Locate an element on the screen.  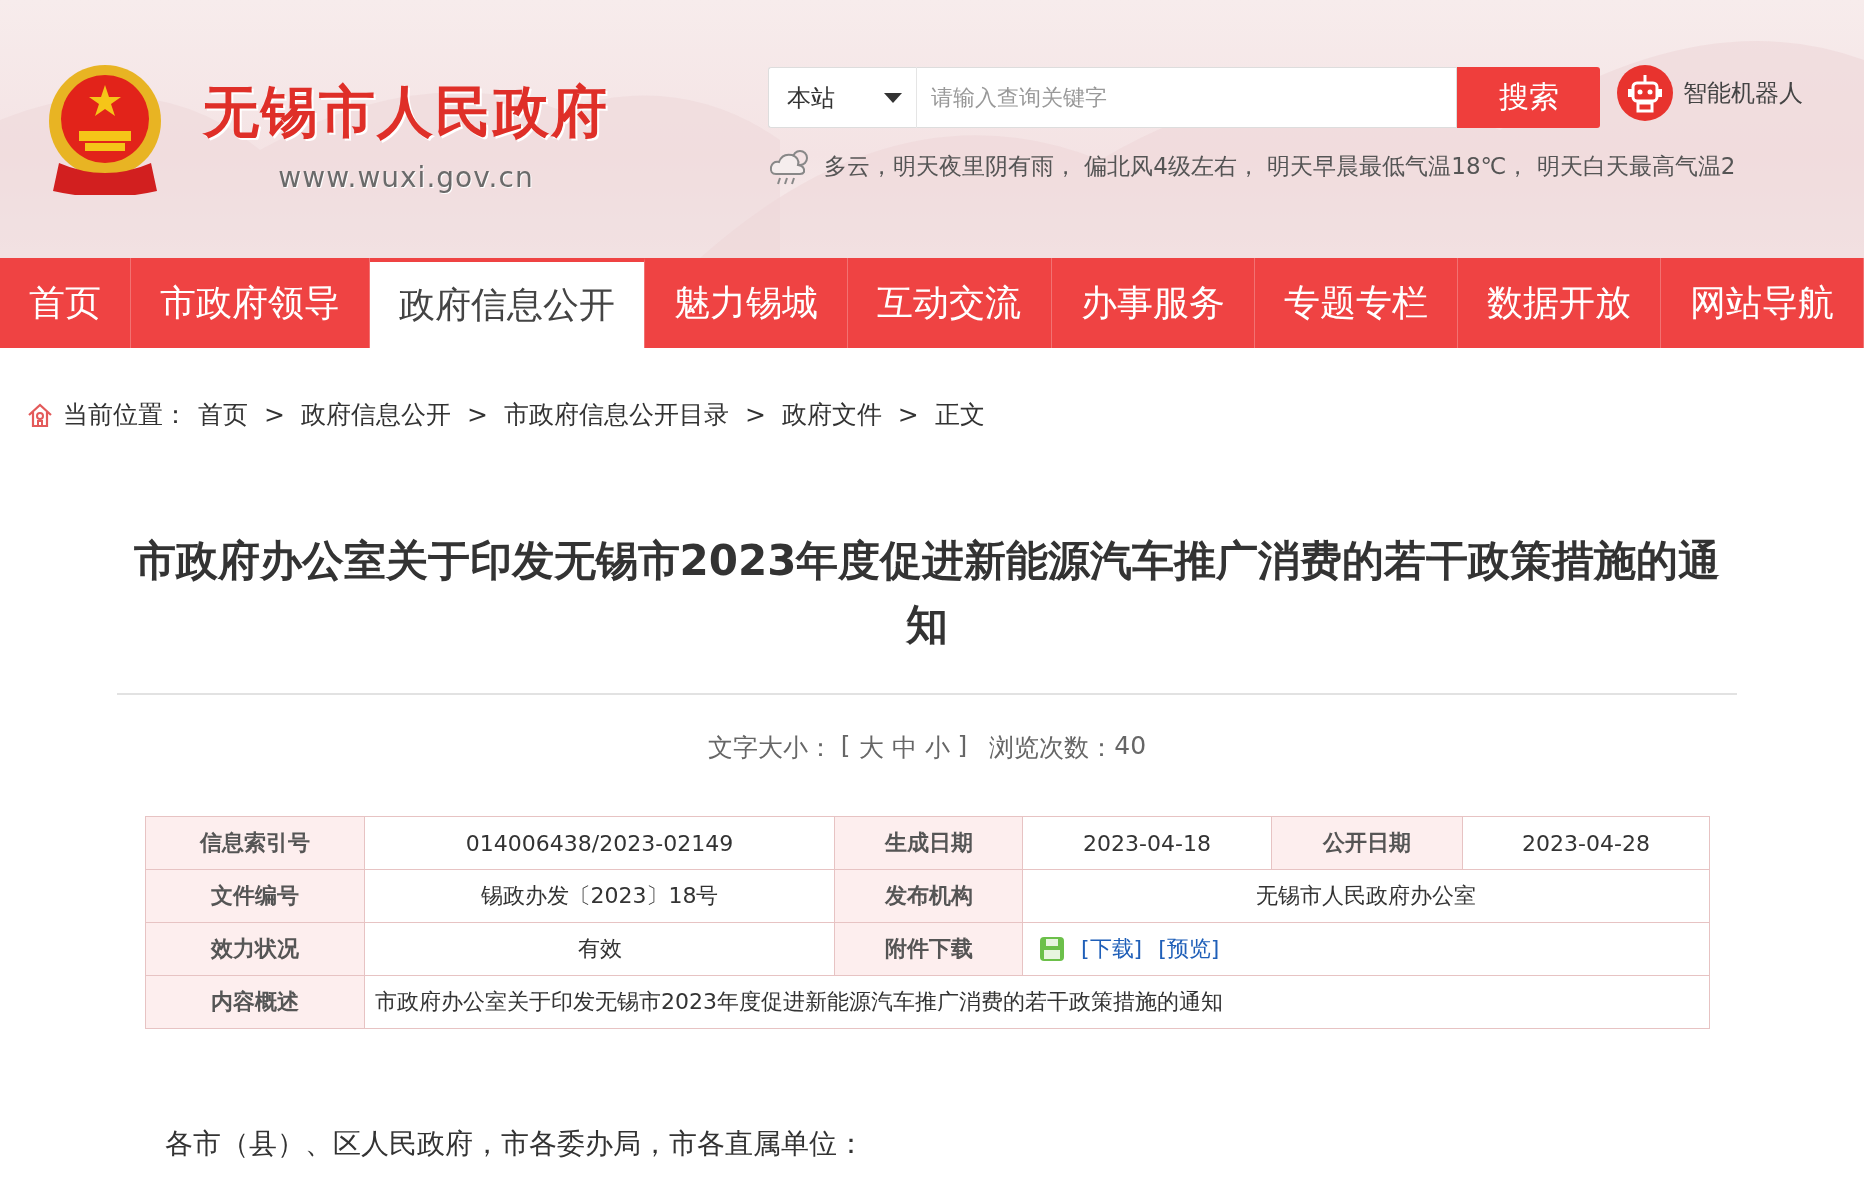
breadcrumb-link: 政府文件 is located at coordinates (831, 414).